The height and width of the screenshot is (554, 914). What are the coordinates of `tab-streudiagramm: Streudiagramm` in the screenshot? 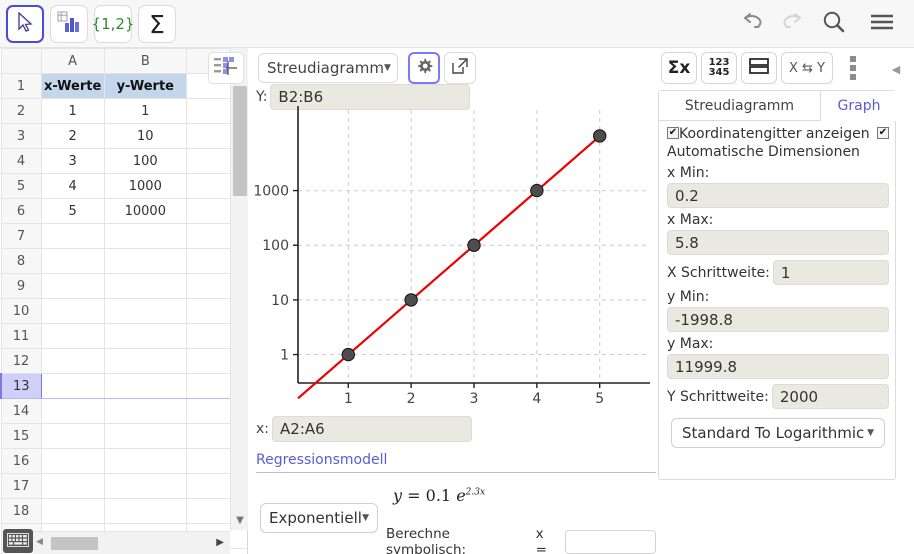 It's located at (740, 106).